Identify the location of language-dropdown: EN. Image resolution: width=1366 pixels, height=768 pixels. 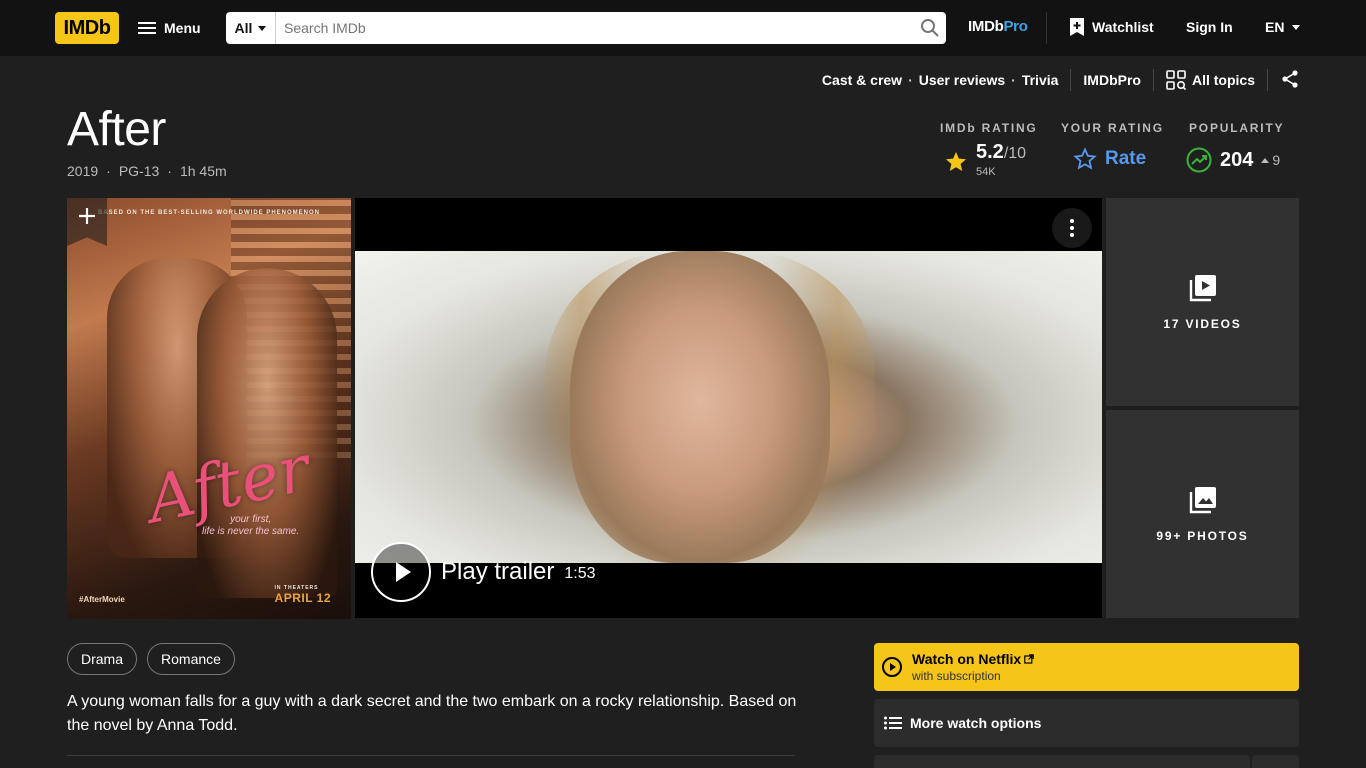
(1283, 27).